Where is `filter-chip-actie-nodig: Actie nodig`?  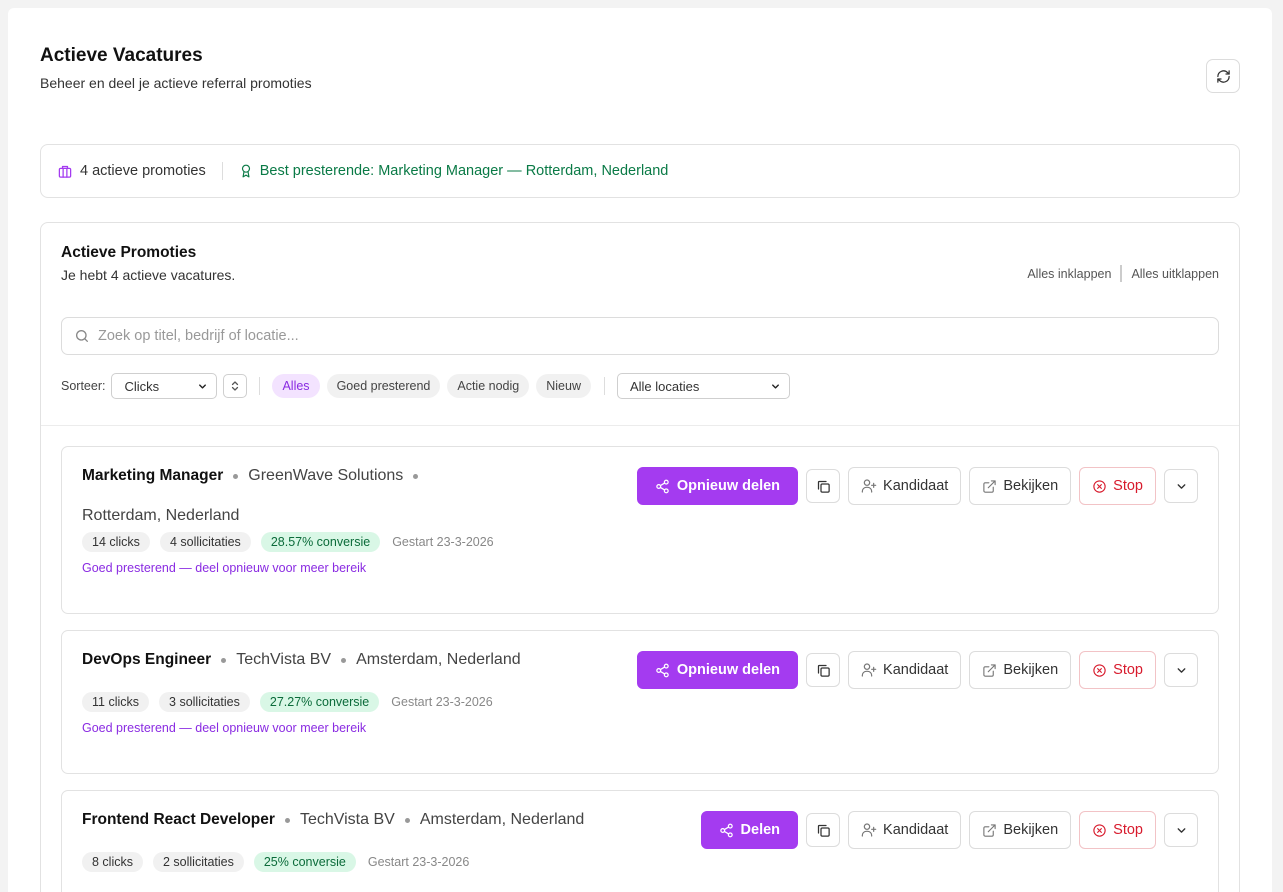
filter-chip-actie-nodig: Actie nodig is located at coordinates (488, 386).